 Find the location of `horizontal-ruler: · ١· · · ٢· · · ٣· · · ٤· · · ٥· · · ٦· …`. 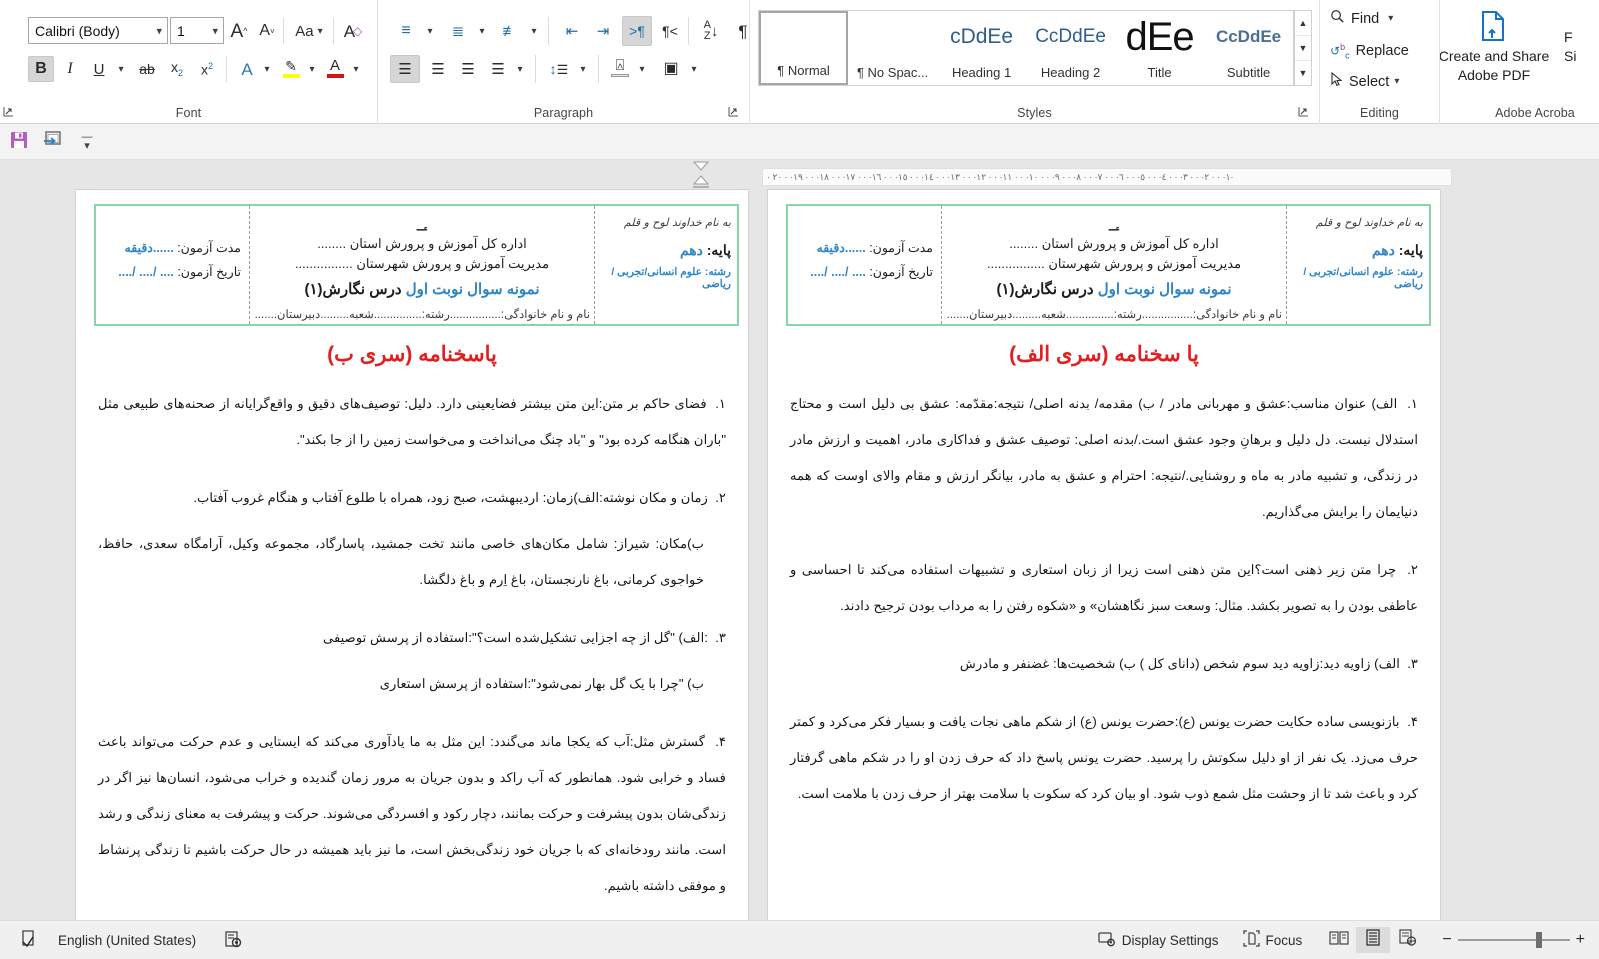

horizontal-ruler: · ١· · · ٢· · · ٣· · · ٤· · · ٥· · · ٦· … is located at coordinates (1107, 177).